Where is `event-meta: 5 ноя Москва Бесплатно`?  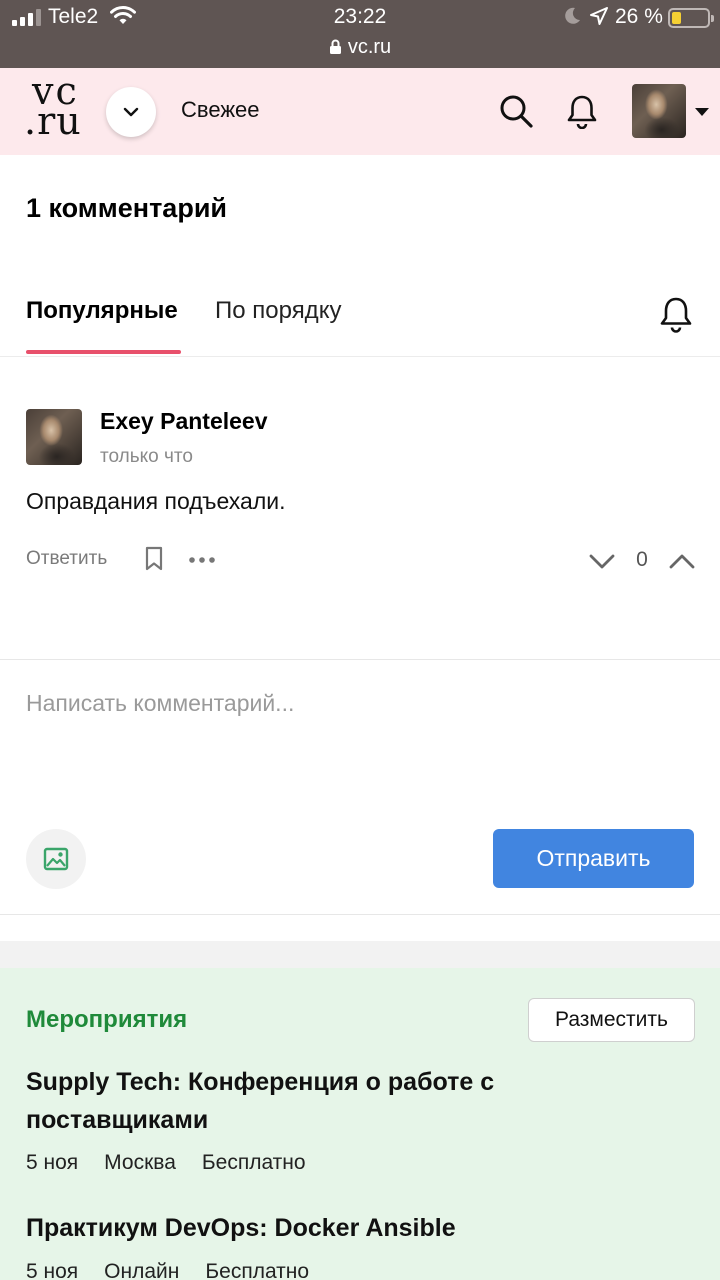 event-meta: 5 ноя Москва Бесплатно is located at coordinates (166, 1163).